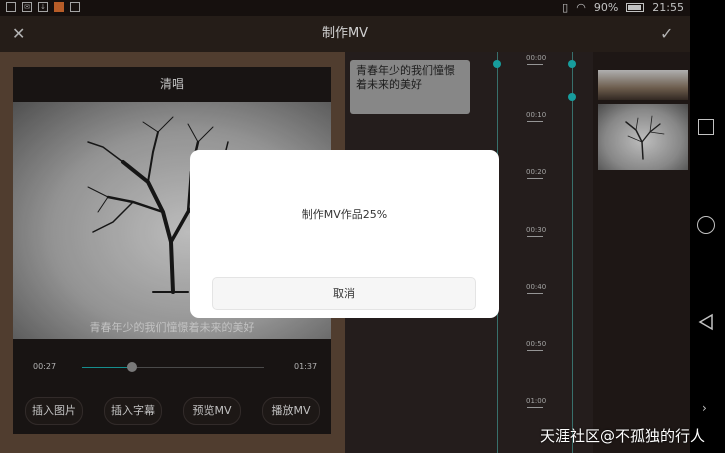 This screenshot has width=725, height=453. I want to click on progress-message: 制作MV作品25%, so click(344, 214).